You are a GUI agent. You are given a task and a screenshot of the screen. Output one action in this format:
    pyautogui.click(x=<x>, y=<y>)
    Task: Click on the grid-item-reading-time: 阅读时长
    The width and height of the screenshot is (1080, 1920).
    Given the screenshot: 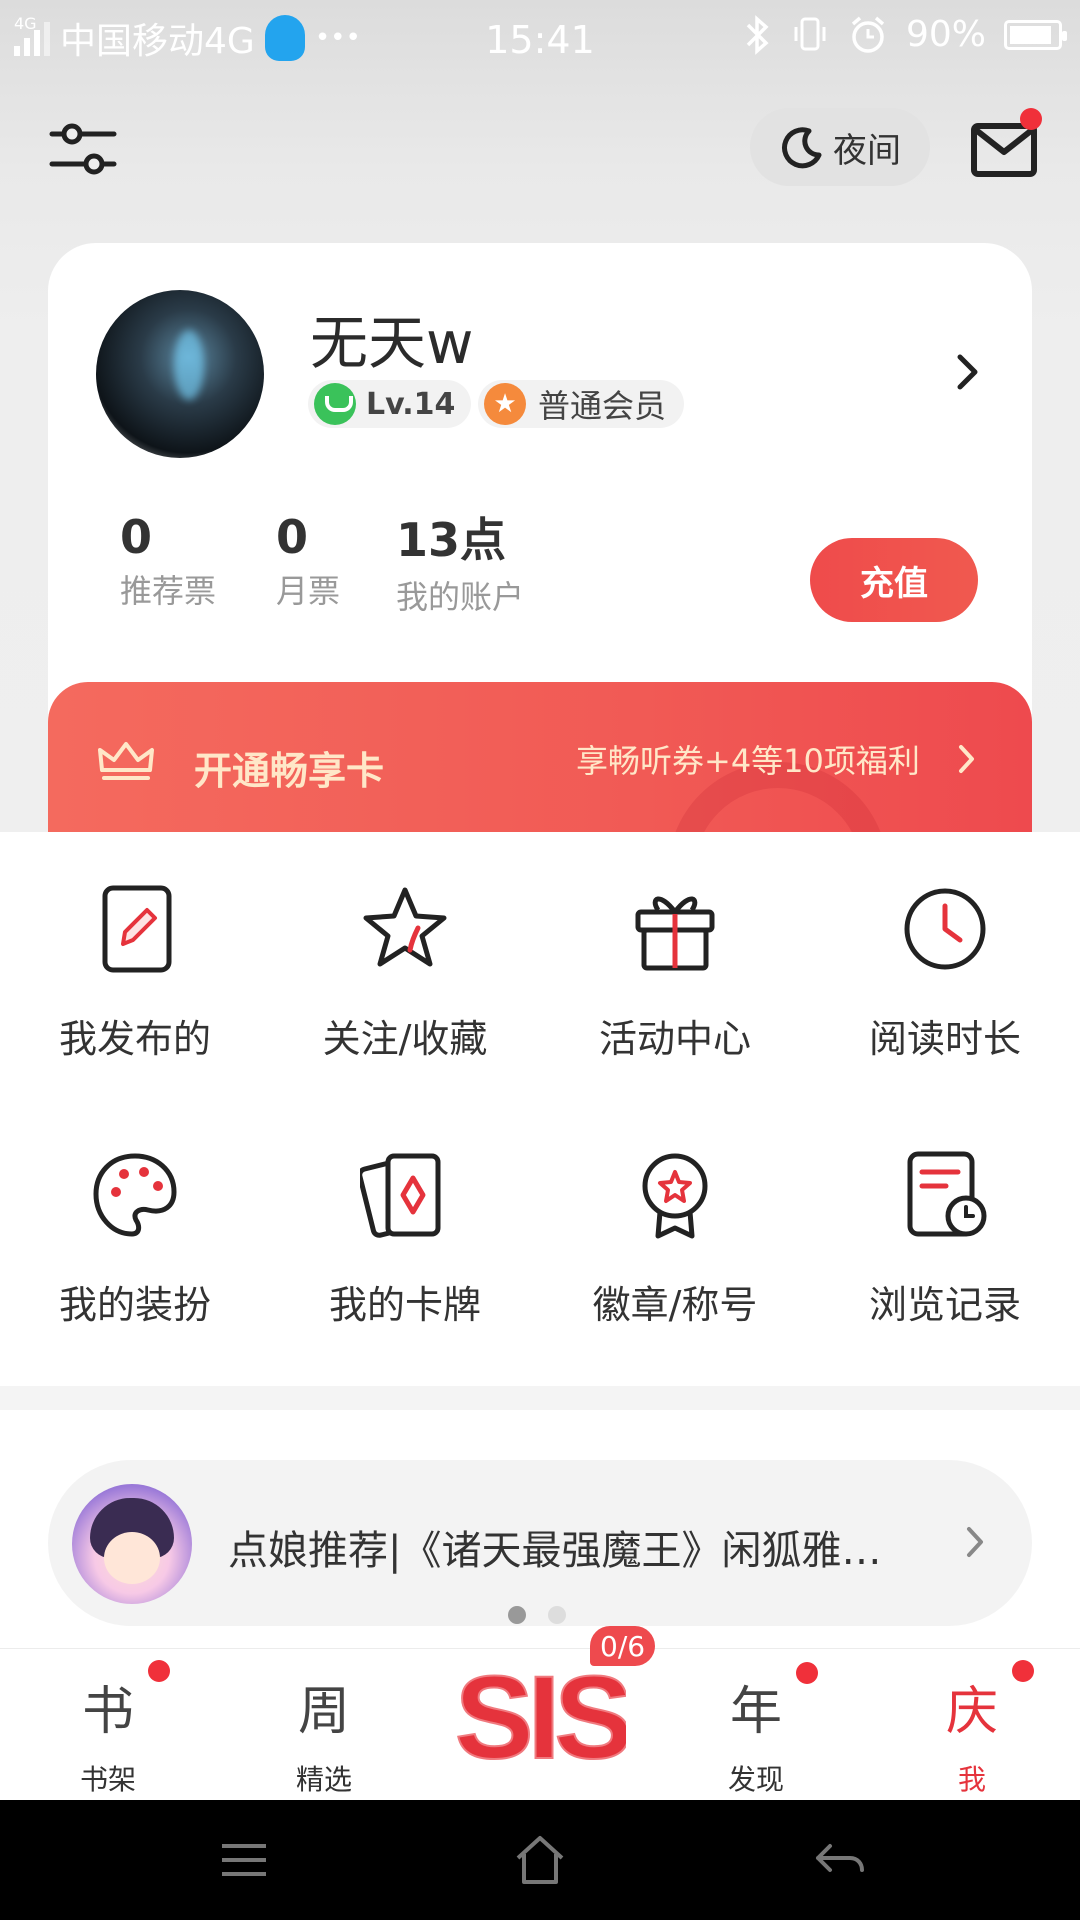 What is the action you would take?
    pyautogui.click(x=945, y=973)
    